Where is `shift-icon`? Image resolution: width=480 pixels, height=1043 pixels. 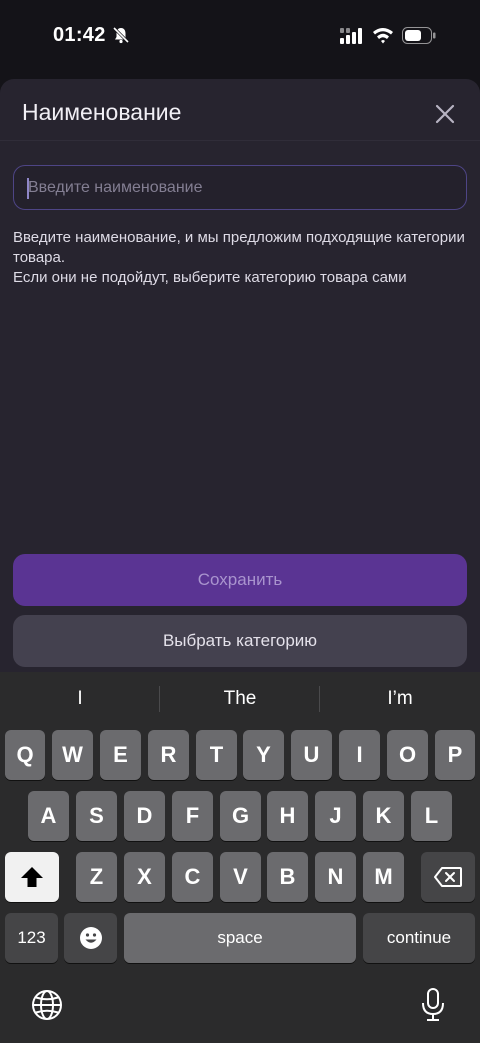
shift-icon is located at coordinates (32, 877).